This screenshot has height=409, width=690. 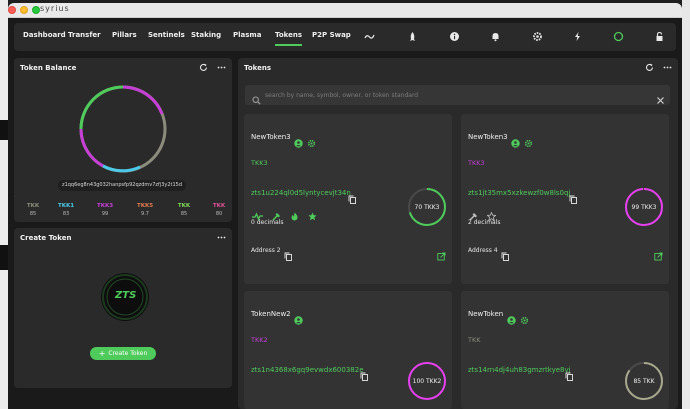 What do you see at coordinates (48, 68) in the screenshot?
I see `panel-title: Token Balance` at bounding box center [48, 68].